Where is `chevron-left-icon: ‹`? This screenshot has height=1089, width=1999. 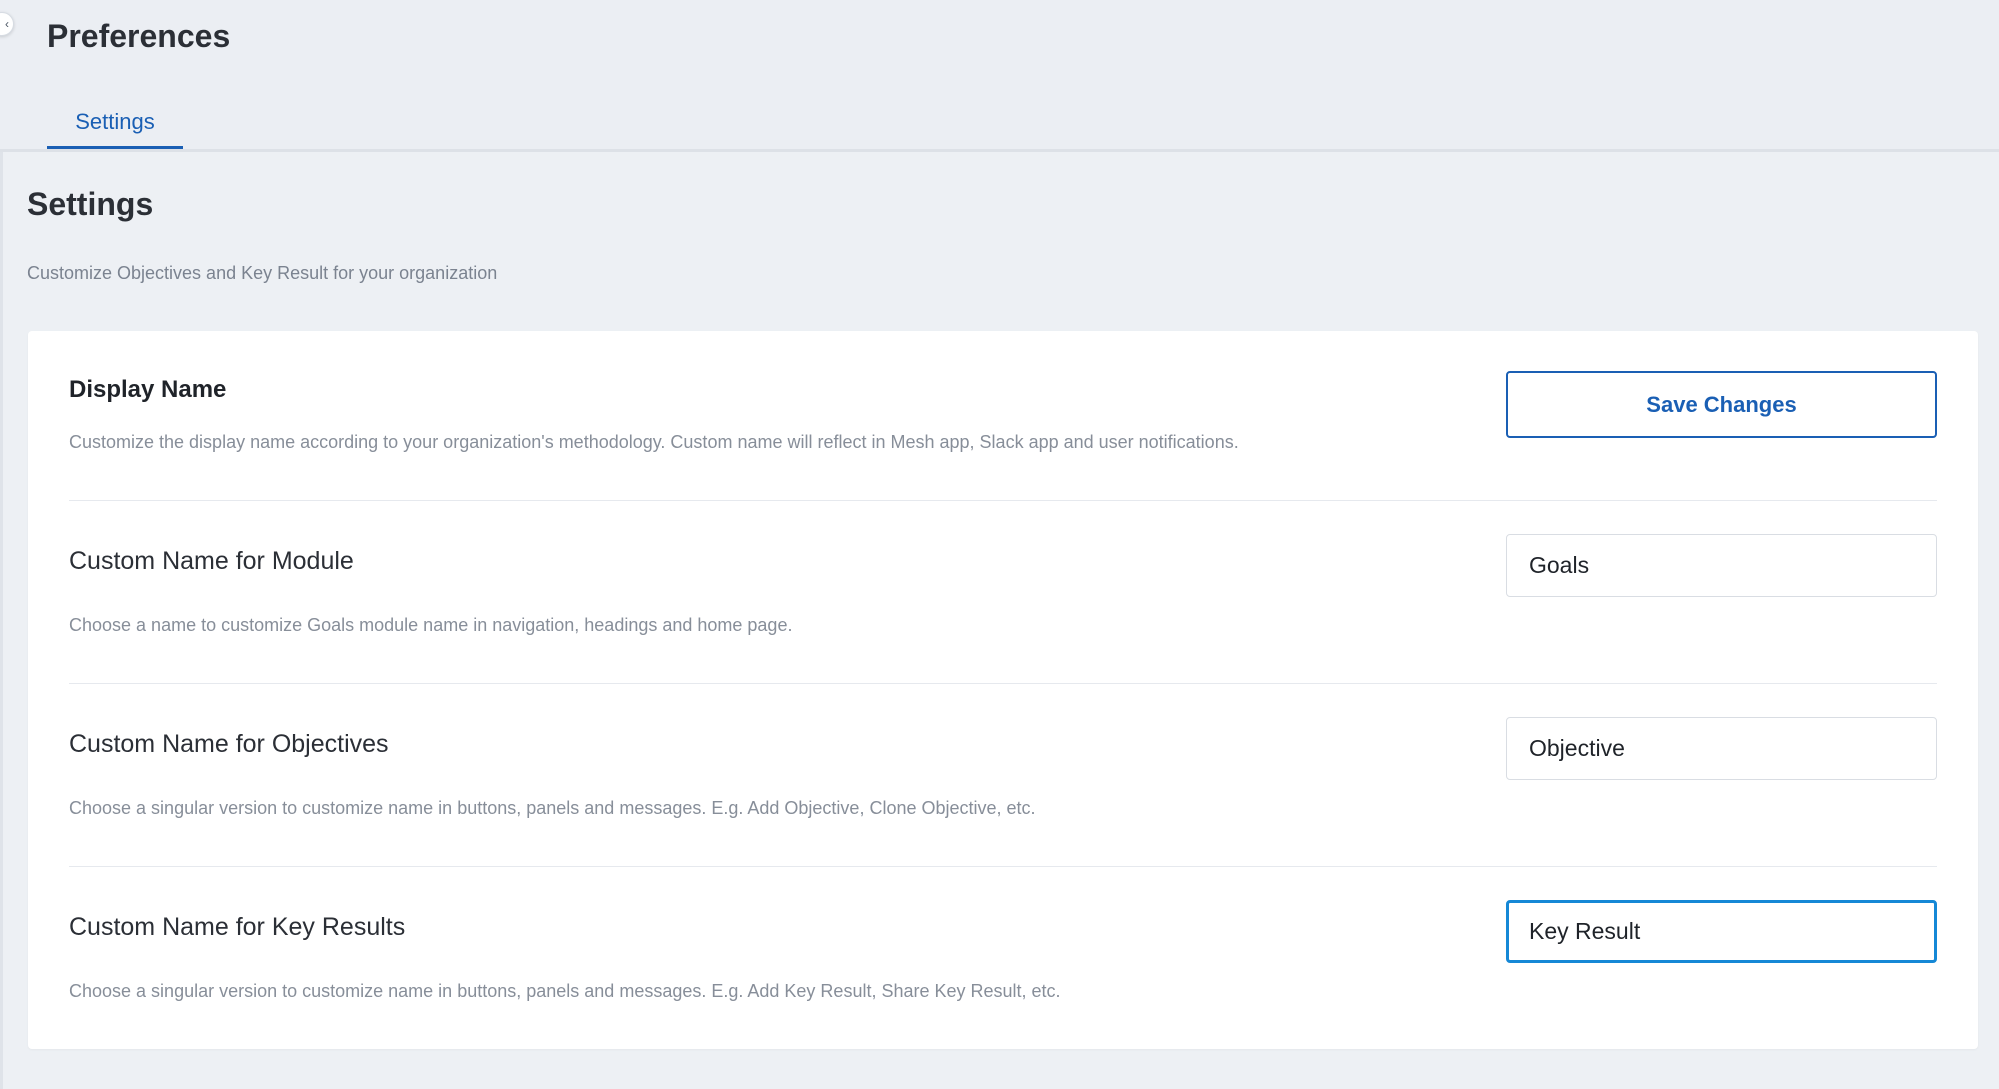
chevron-left-icon: ‹ is located at coordinates (7, 24).